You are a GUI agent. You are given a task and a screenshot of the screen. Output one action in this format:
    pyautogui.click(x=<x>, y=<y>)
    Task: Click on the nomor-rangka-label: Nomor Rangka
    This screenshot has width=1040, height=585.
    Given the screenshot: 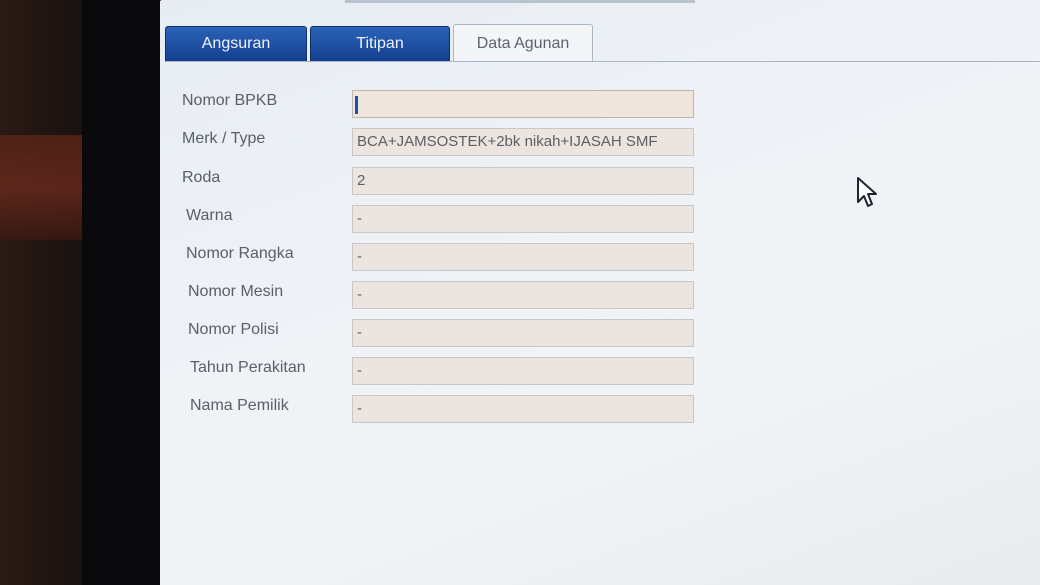 What is the action you would take?
    pyautogui.click(x=240, y=253)
    